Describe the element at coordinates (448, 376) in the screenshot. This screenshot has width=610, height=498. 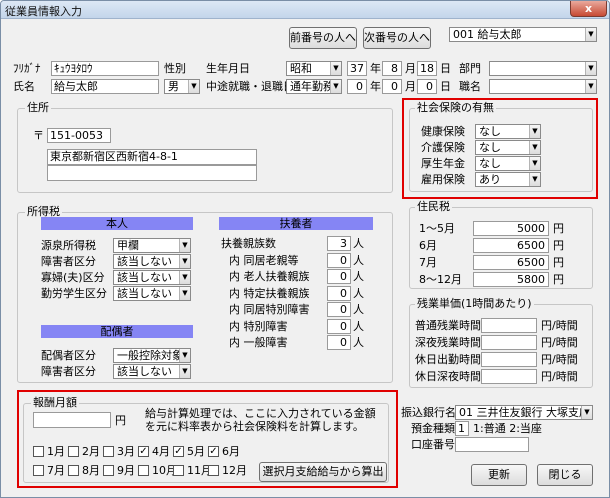
I see `overtime-label: 休日深夜時間` at that location.